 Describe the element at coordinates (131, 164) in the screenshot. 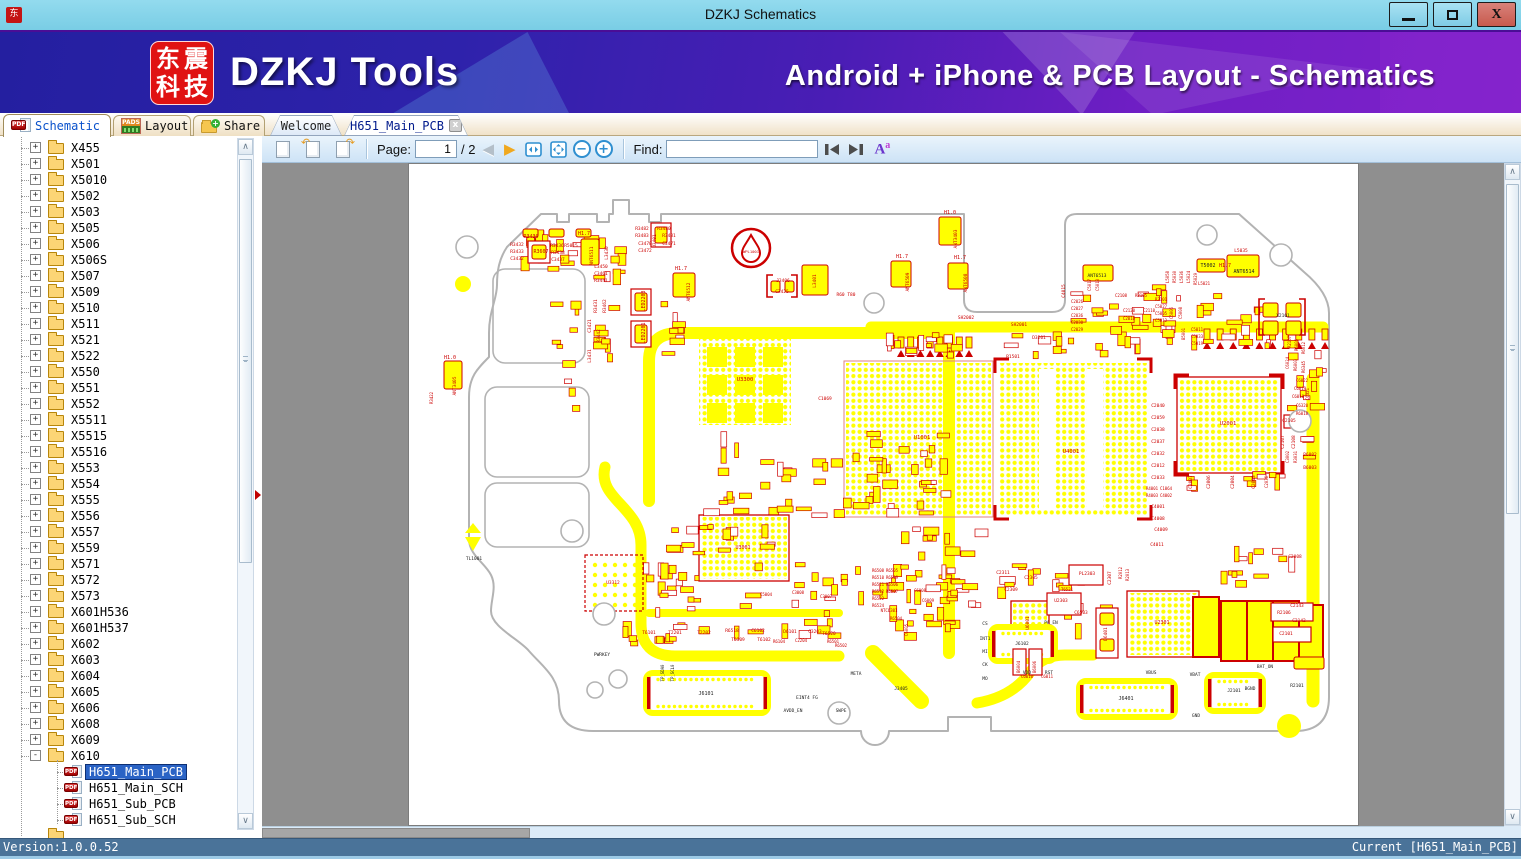

I see `tree-folder-row: + X501` at that location.